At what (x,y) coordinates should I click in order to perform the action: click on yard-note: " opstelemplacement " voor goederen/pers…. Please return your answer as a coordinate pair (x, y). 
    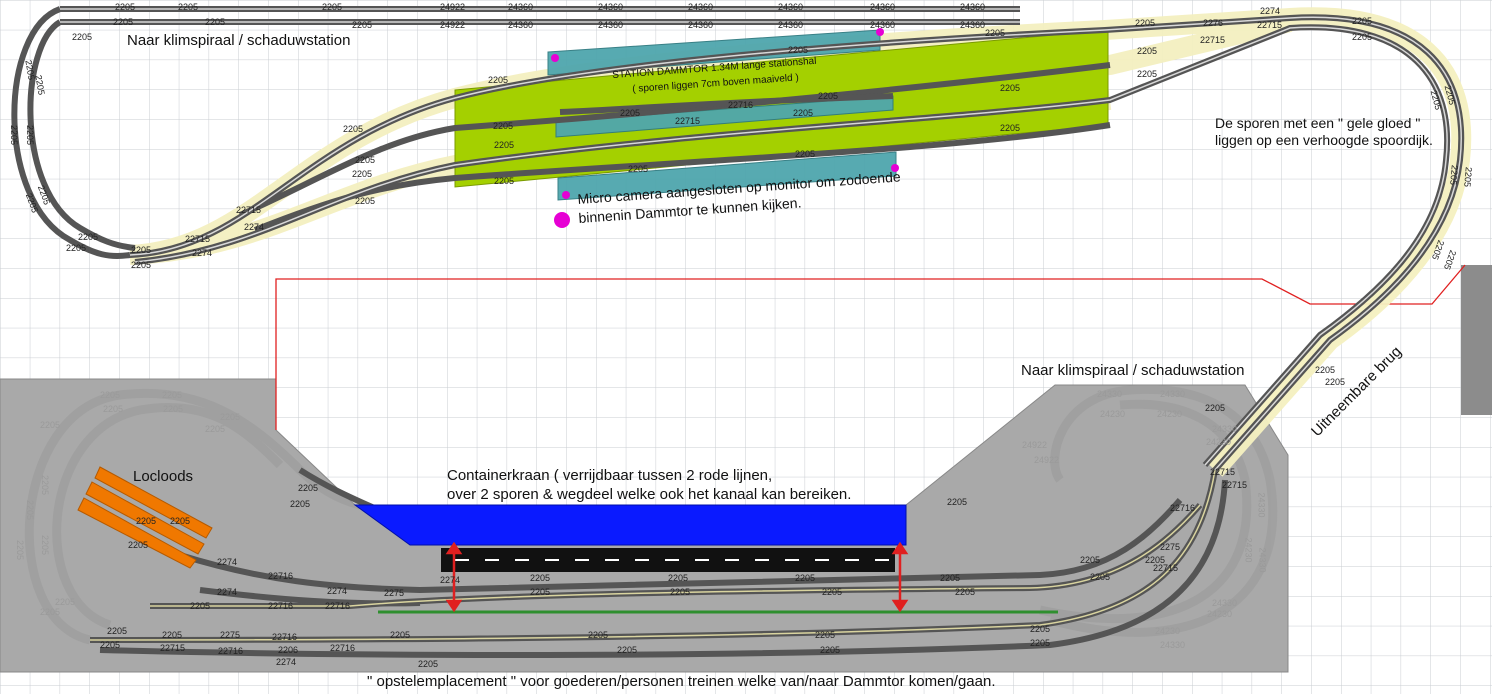
    Looking at the image, I should click on (681, 681).